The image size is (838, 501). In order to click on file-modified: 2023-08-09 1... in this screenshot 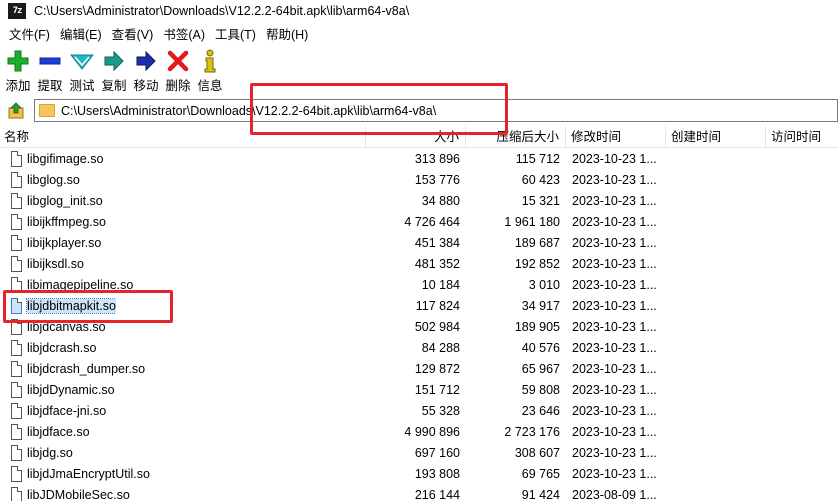, I will do `click(614, 494)`.